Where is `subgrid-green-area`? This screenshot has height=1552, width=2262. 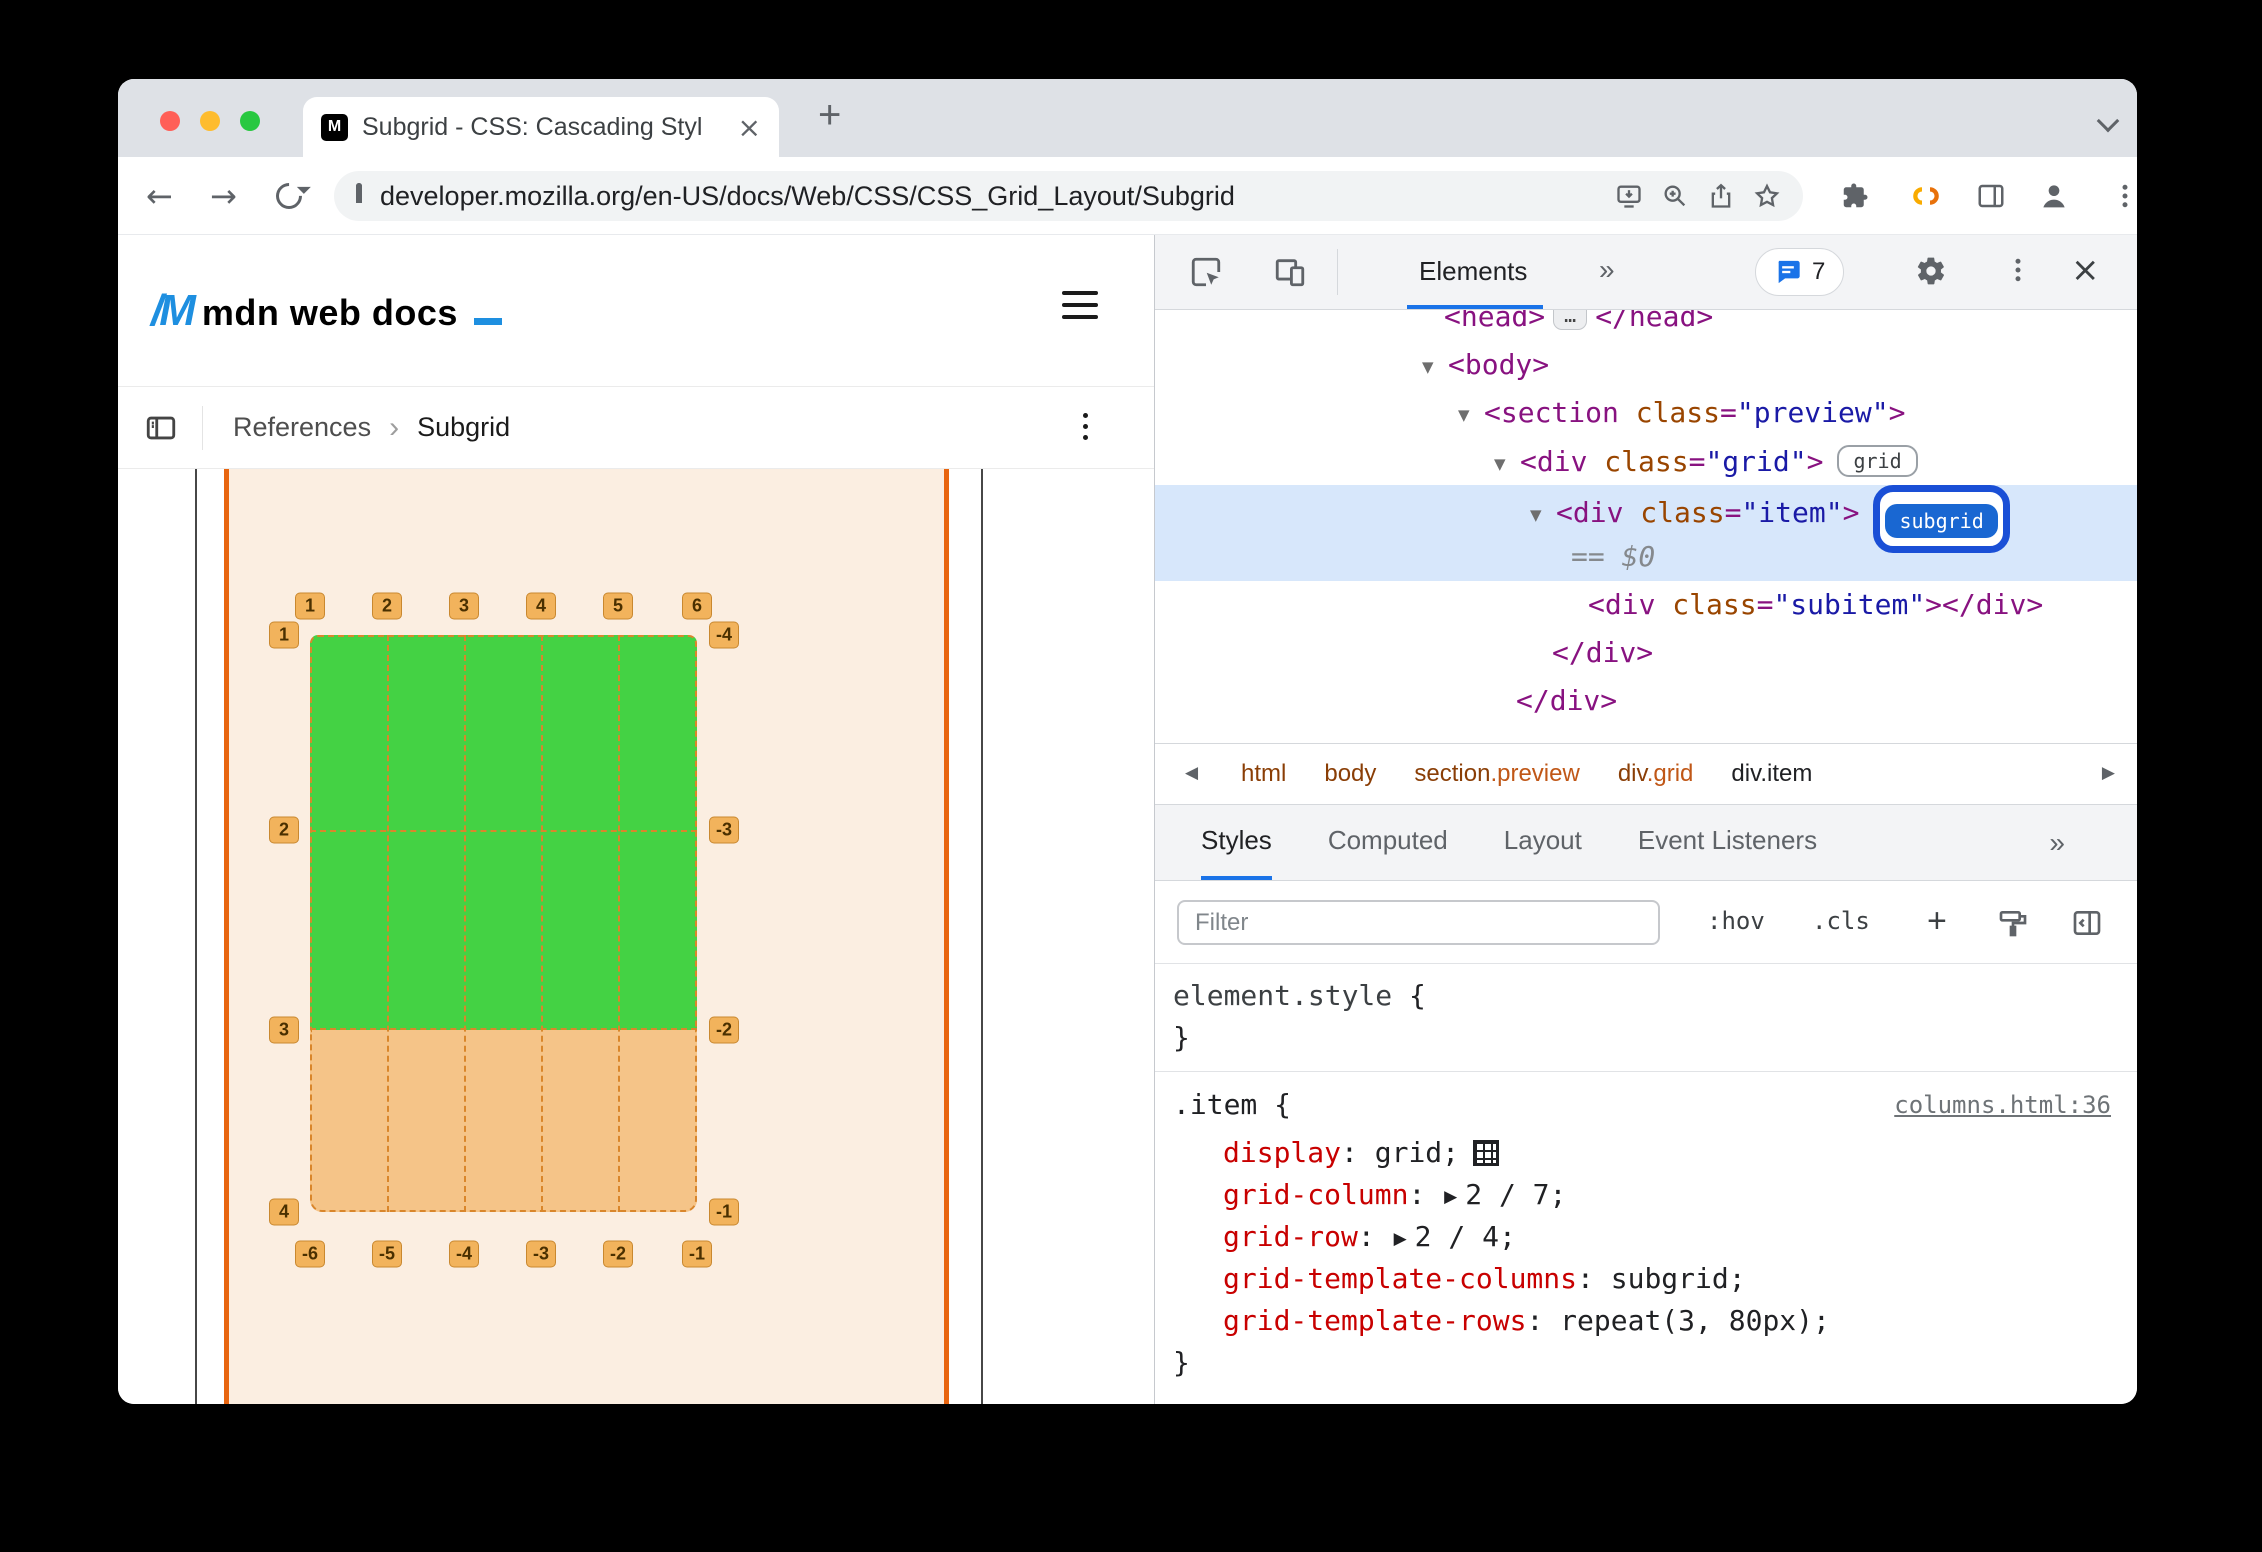
subgrid-green-area is located at coordinates (503, 832).